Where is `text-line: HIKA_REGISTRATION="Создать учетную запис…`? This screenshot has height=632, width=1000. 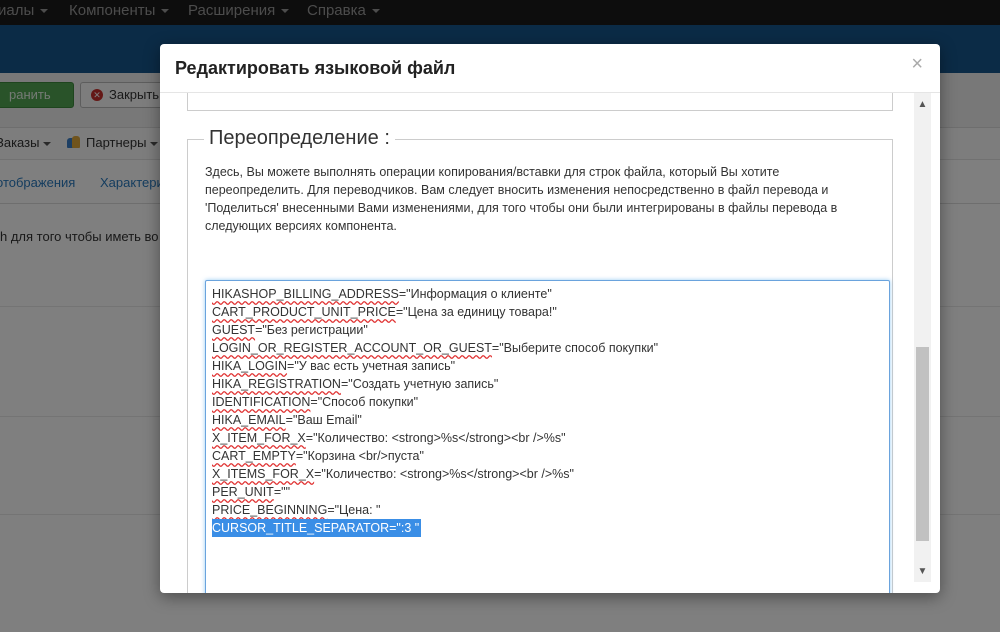
text-line: HIKA_REGISTRATION="Создать учетную запис… is located at coordinates (435, 384).